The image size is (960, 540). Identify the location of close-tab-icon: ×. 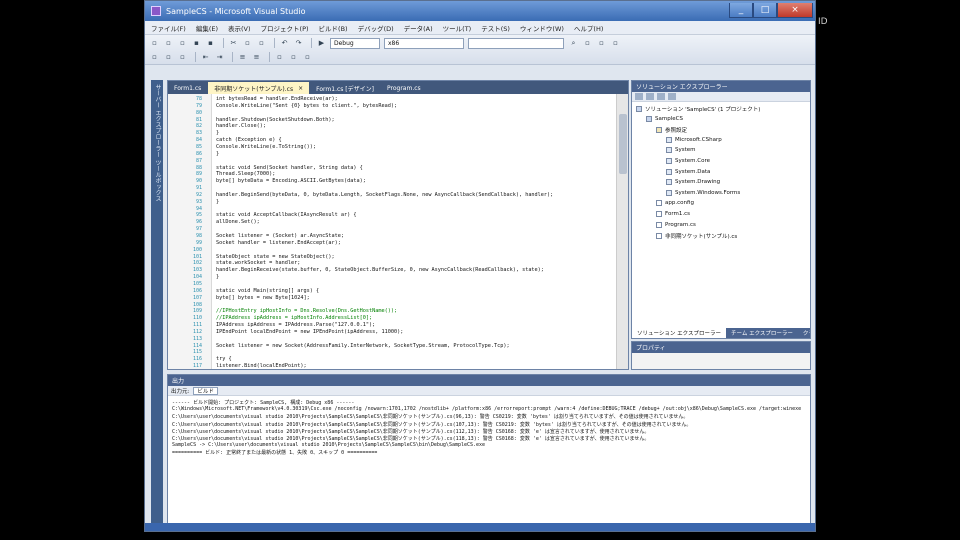
(300, 88).